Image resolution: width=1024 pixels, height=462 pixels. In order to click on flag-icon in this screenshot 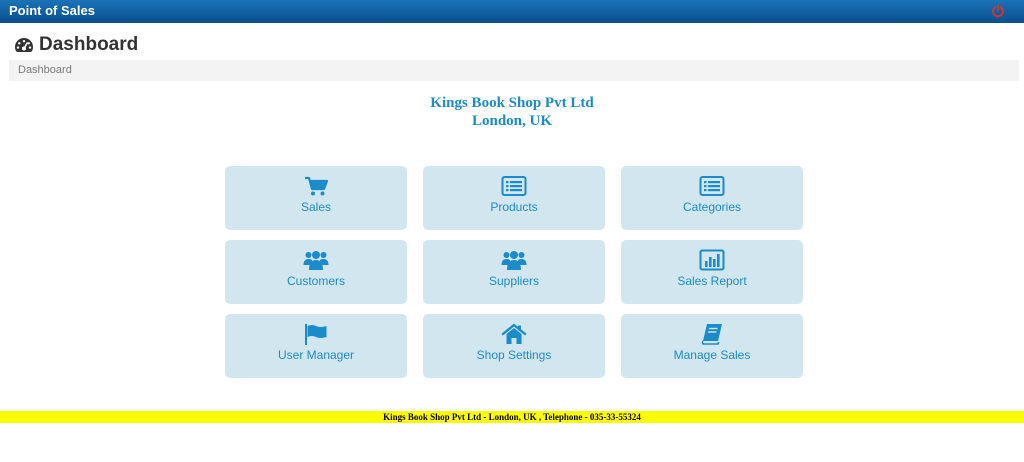, I will do `click(316, 334)`.